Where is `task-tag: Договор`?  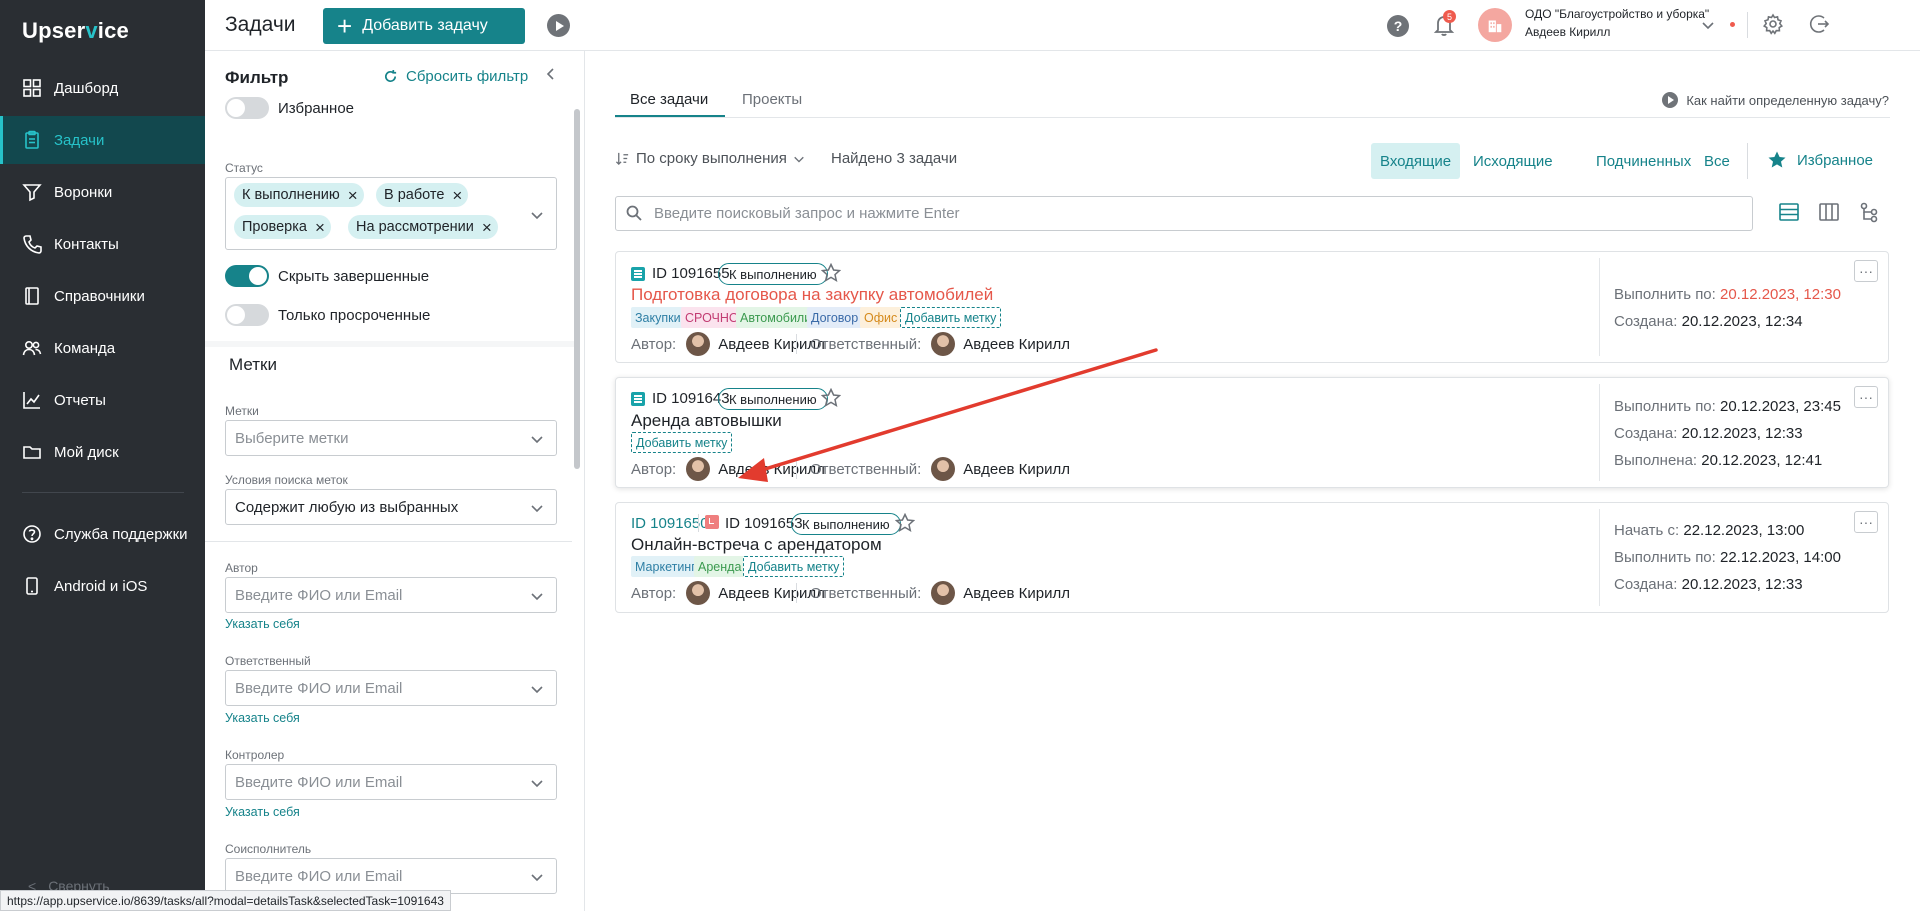 task-tag: Договор is located at coordinates (835, 317).